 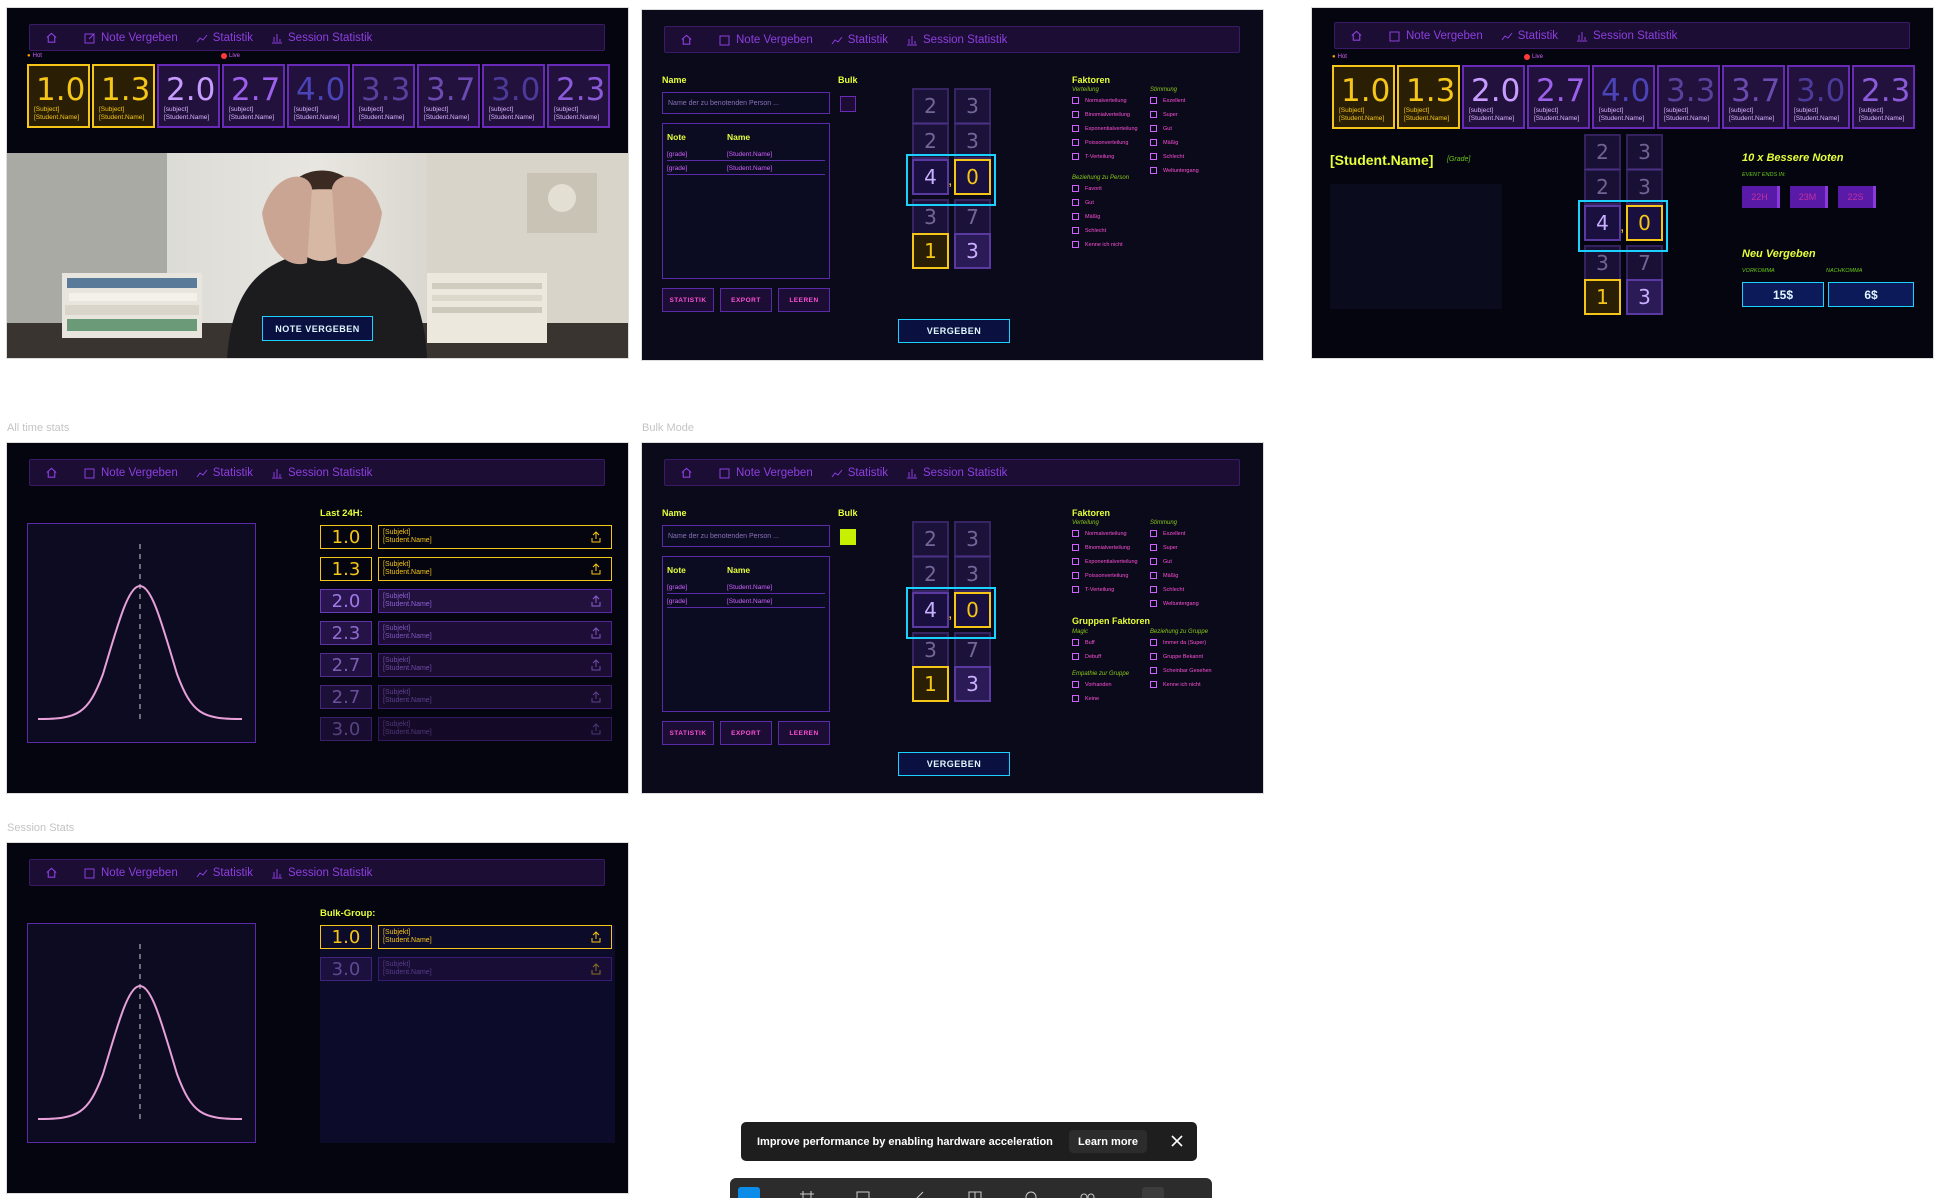 What do you see at coordinates (1161, 128) in the screenshot?
I see `stimmung-option: Gut` at bounding box center [1161, 128].